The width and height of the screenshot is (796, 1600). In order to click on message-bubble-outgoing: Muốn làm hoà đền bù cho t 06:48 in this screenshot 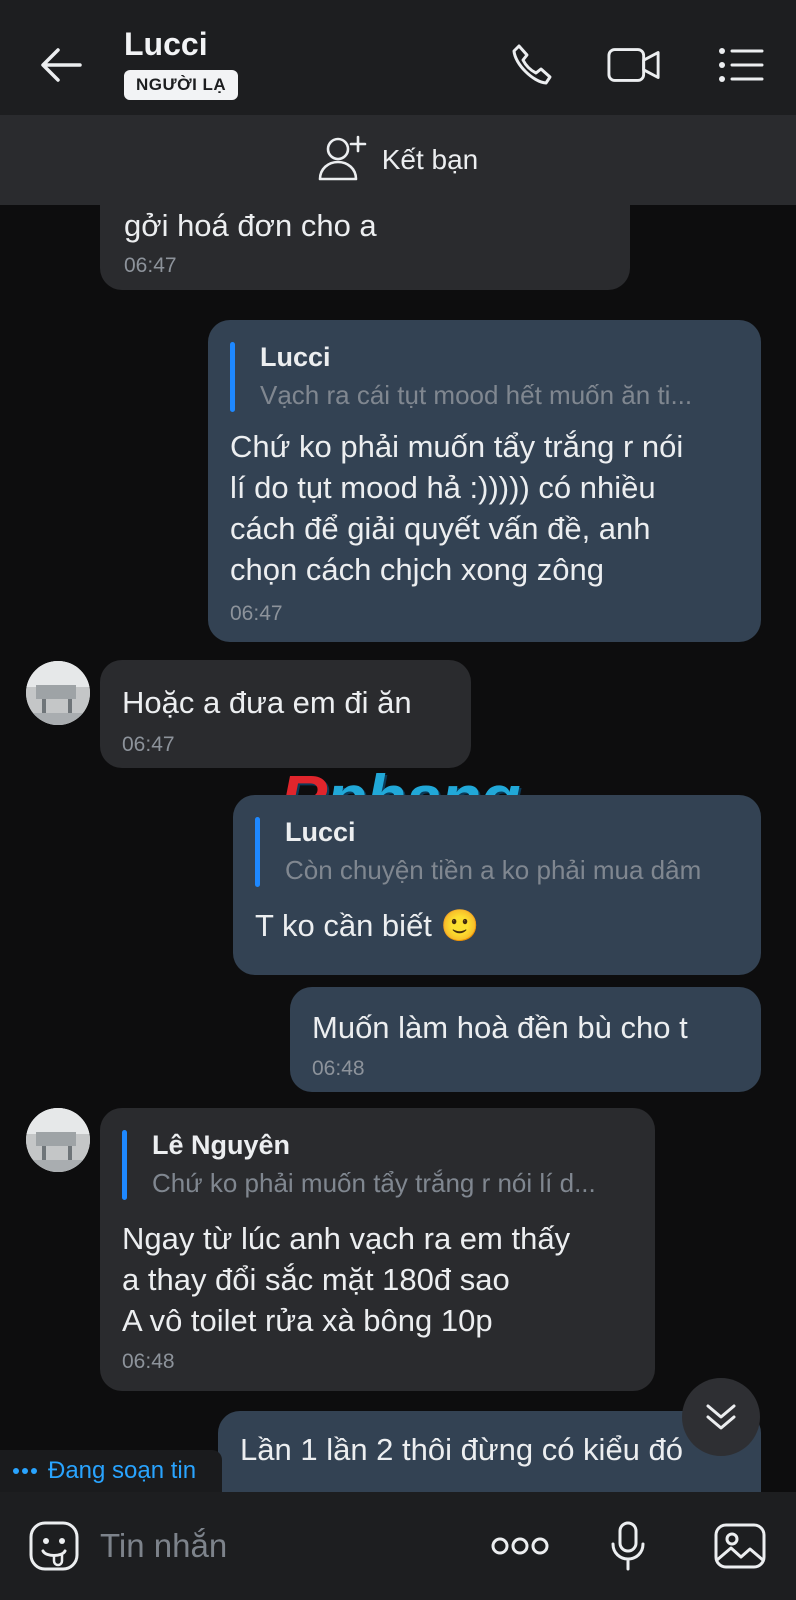, I will do `click(525, 1039)`.